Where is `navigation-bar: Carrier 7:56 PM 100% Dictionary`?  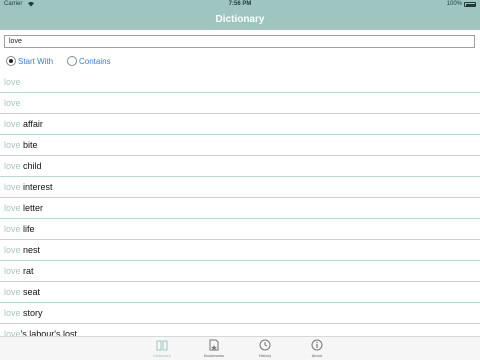
navigation-bar: Carrier 7:56 PM 100% Dictionary is located at coordinates (240, 15).